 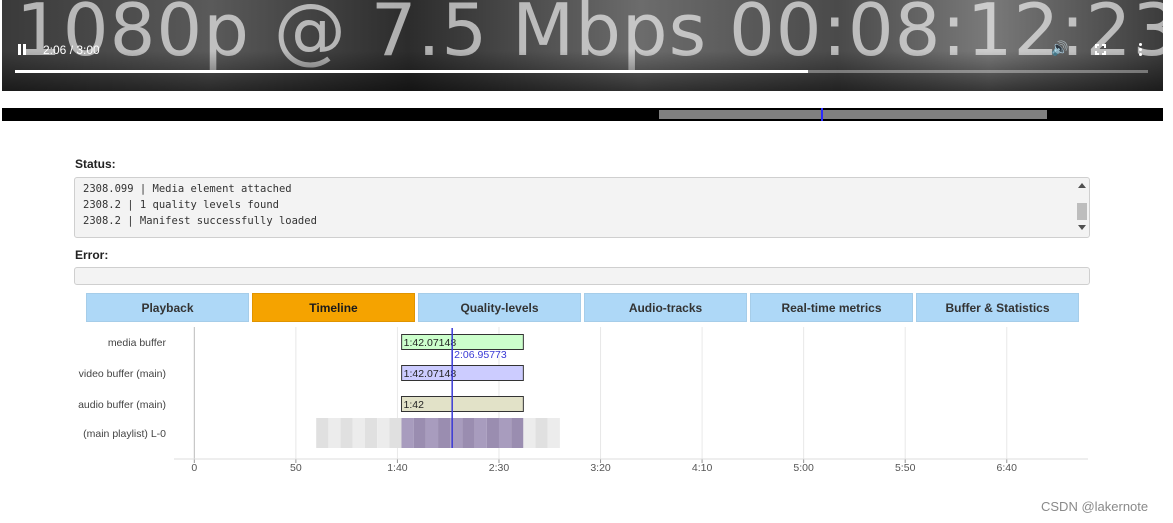 I want to click on buffered-range-bar, so click(x=582, y=114).